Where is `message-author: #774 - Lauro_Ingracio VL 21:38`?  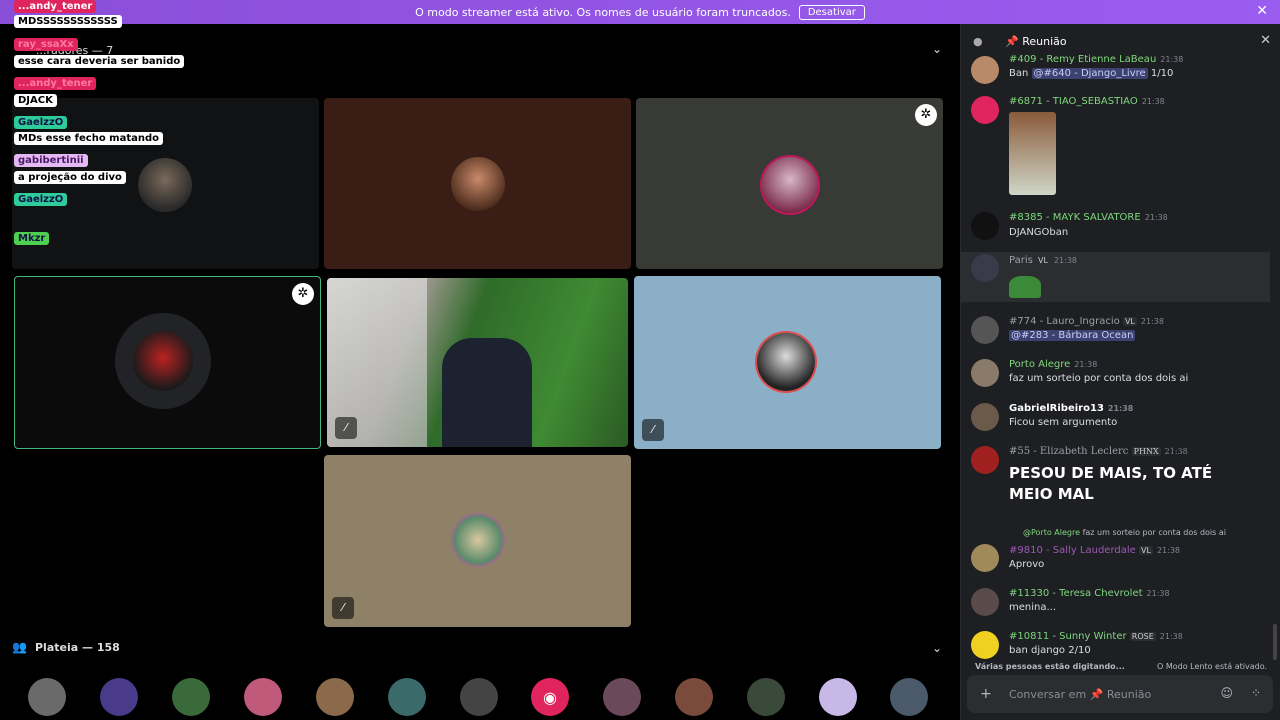
message-author: #774 - Lauro_Ingracio VL 21:38 is located at coordinates (1086, 321).